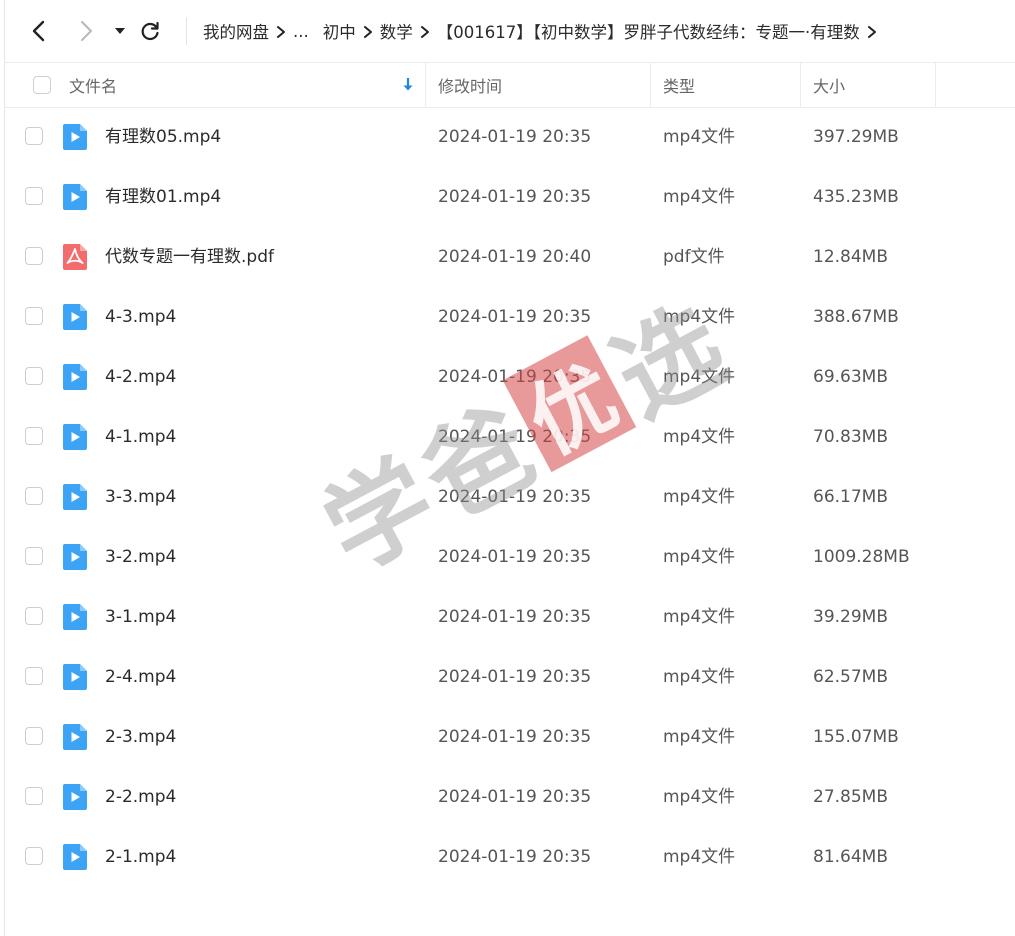 The image size is (1015, 936). I want to click on file-name: 有理数01.mp4, so click(163, 197).